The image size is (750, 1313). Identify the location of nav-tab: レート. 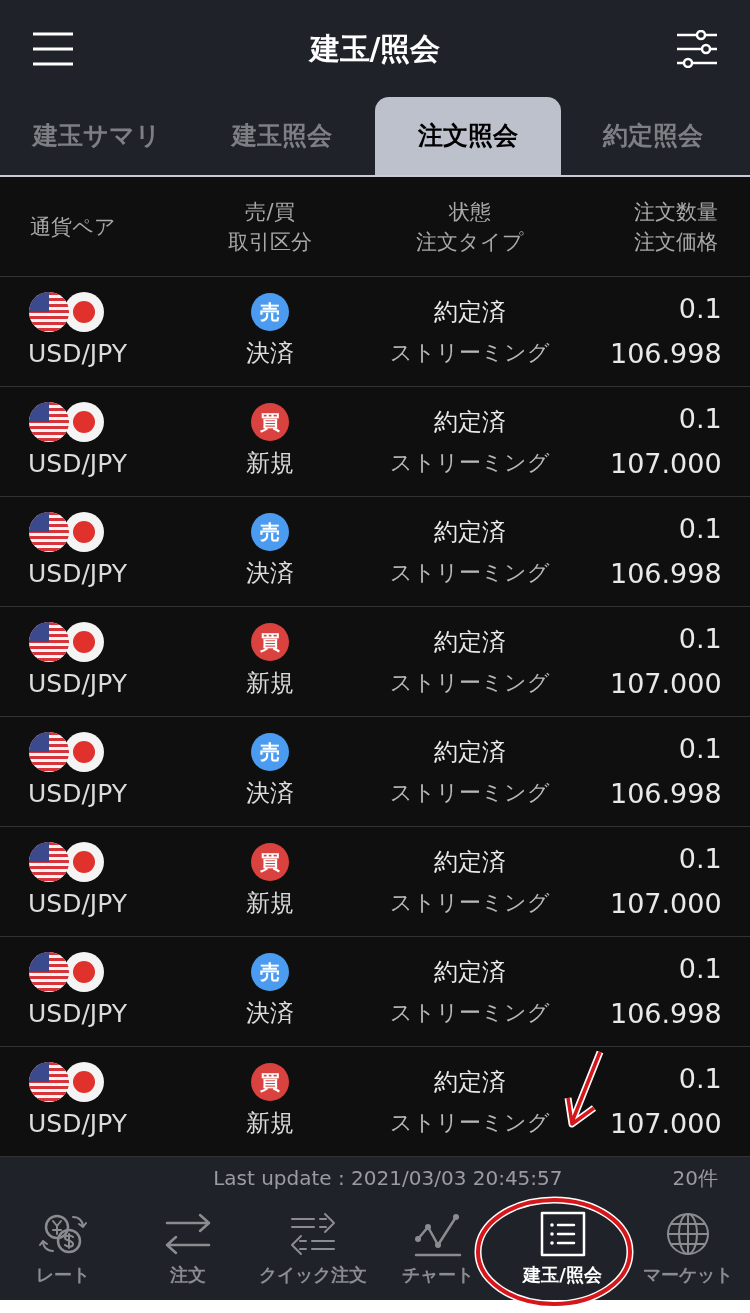
(62, 1249).